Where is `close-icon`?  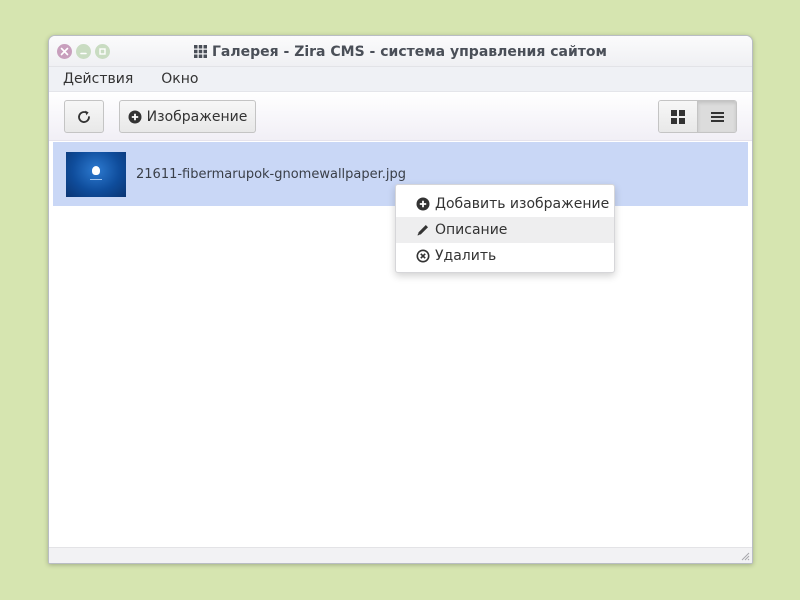
close-icon is located at coordinates (64, 51).